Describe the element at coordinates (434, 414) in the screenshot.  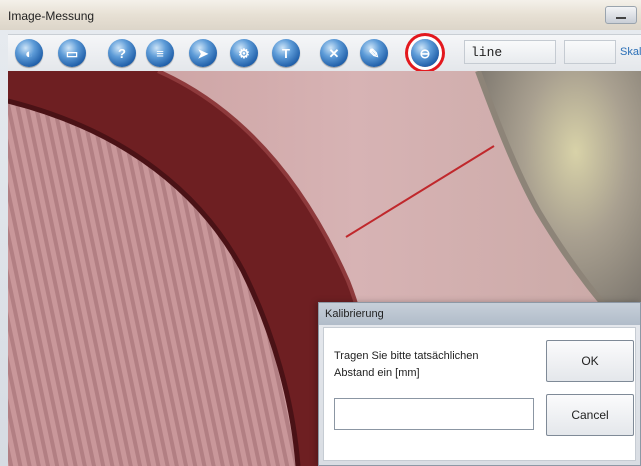
I see `distance-input` at that location.